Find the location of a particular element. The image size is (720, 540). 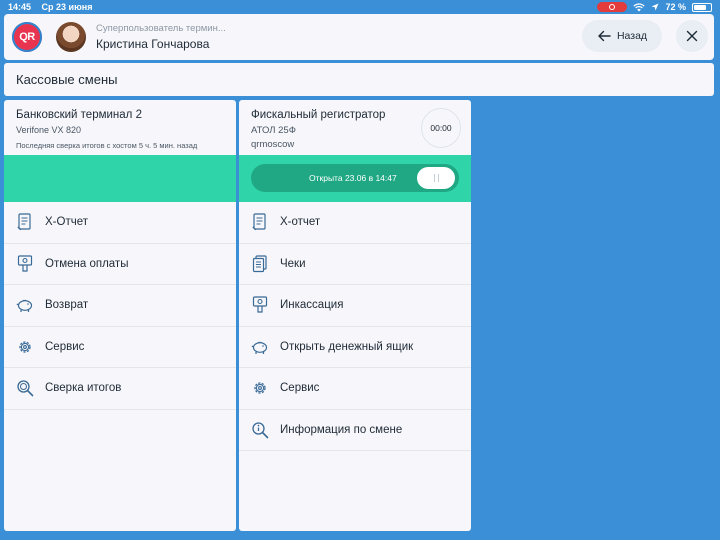

menu-item-x-report: Х-отчет is located at coordinates (355, 223).